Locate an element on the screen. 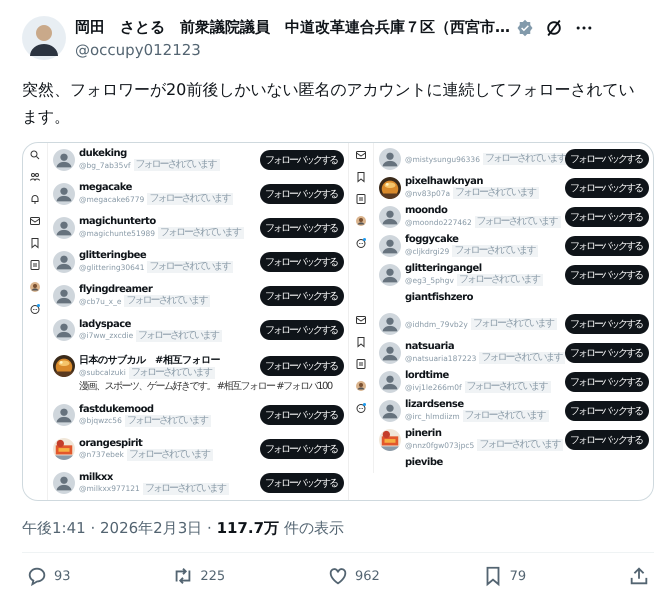  share-icon is located at coordinates (639, 576).